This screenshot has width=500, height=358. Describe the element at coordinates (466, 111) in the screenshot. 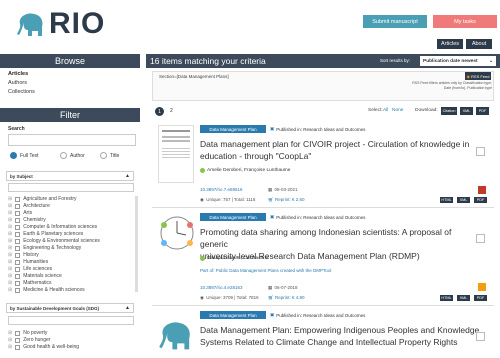

I see `download-xml-button: XML` at that location.